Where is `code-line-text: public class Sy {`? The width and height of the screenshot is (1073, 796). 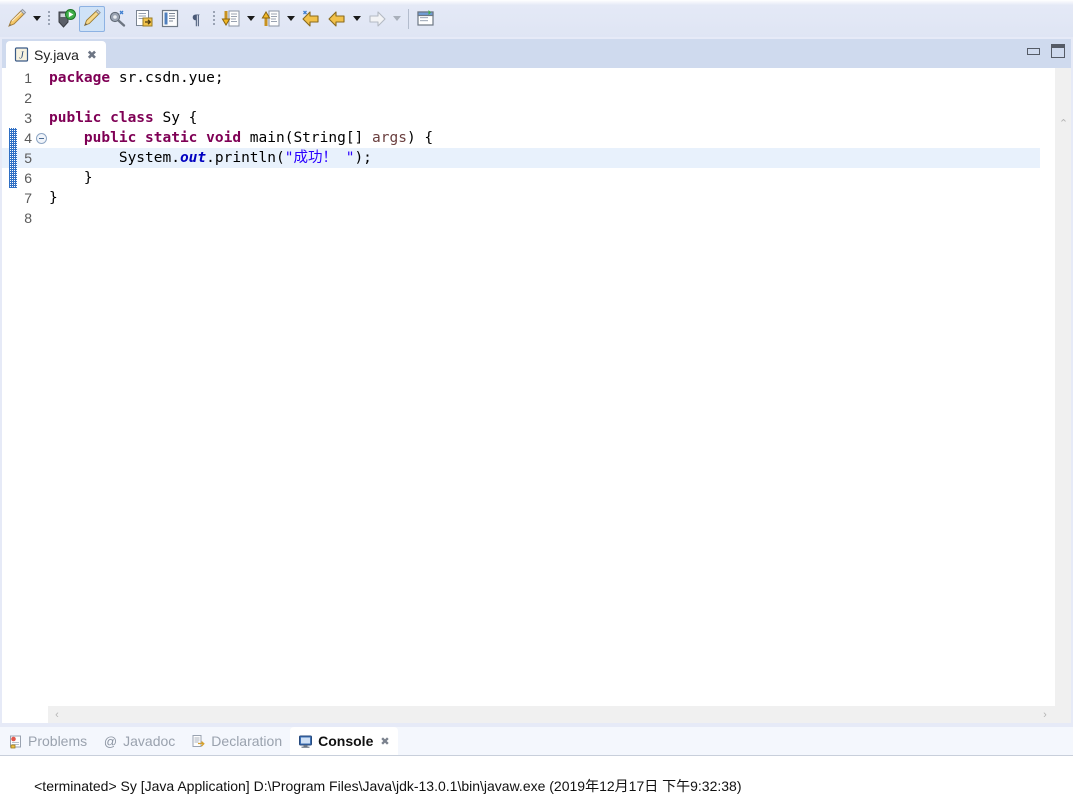 code-line-text: public class Sy { is located at coordinates (123, 118).